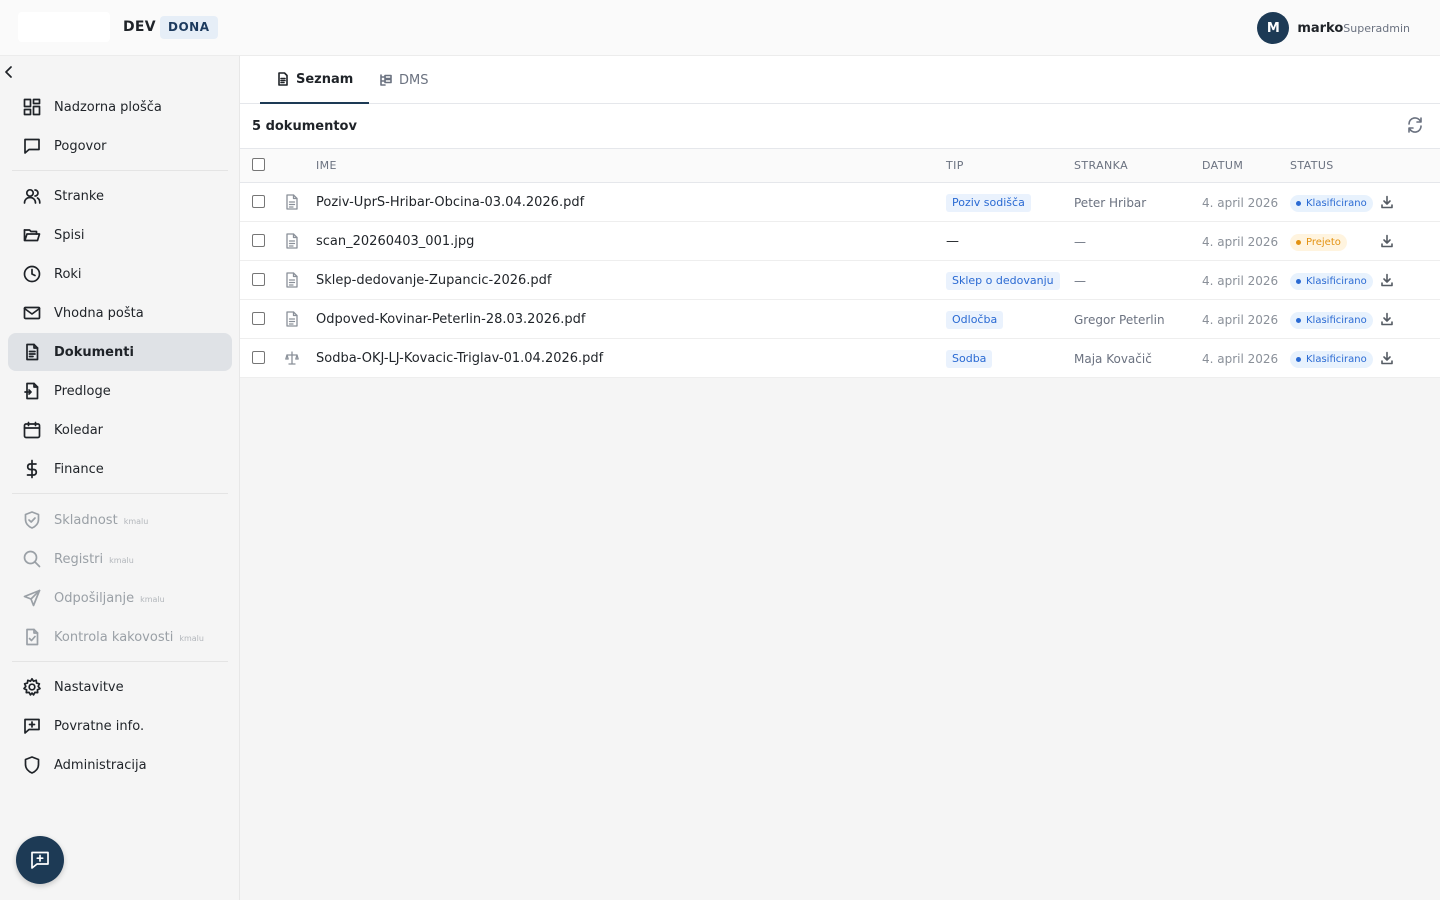 The width and height of the screenshot is (1440, 900). What do you see at coordinates (1003, 281) in the screenshot?
I see `document-type-tag: Sklep o dedovanju` at bounding box center [1003, 281].